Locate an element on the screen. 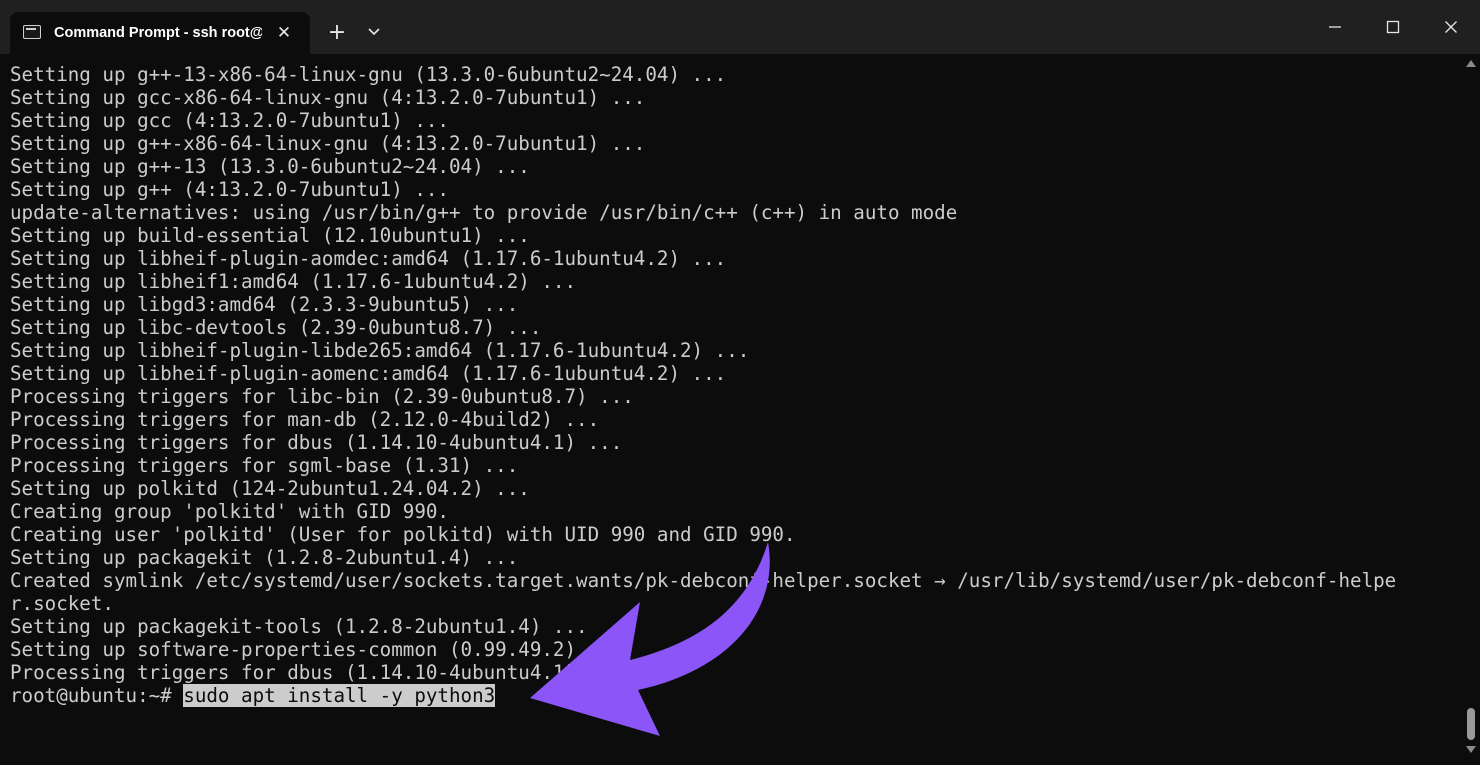 This screenshot has height=765, width=1480. tab-dropdown-button is located at coordinates (374, 33).